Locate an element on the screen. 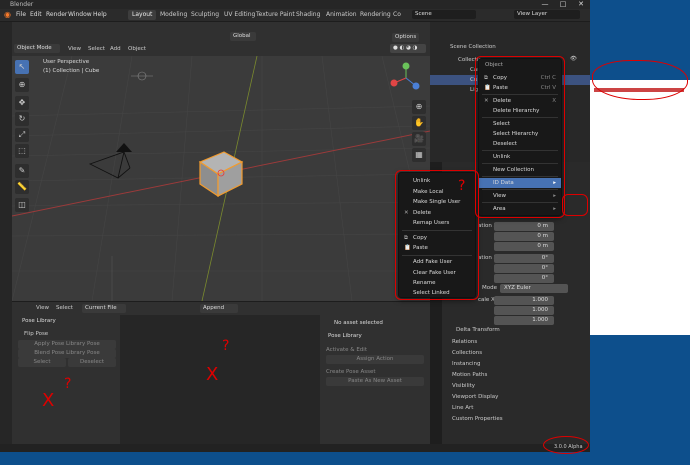 This screenshot has width=690, height=465. select-tool-icon: ↖ is located at coordinates (22, 67).